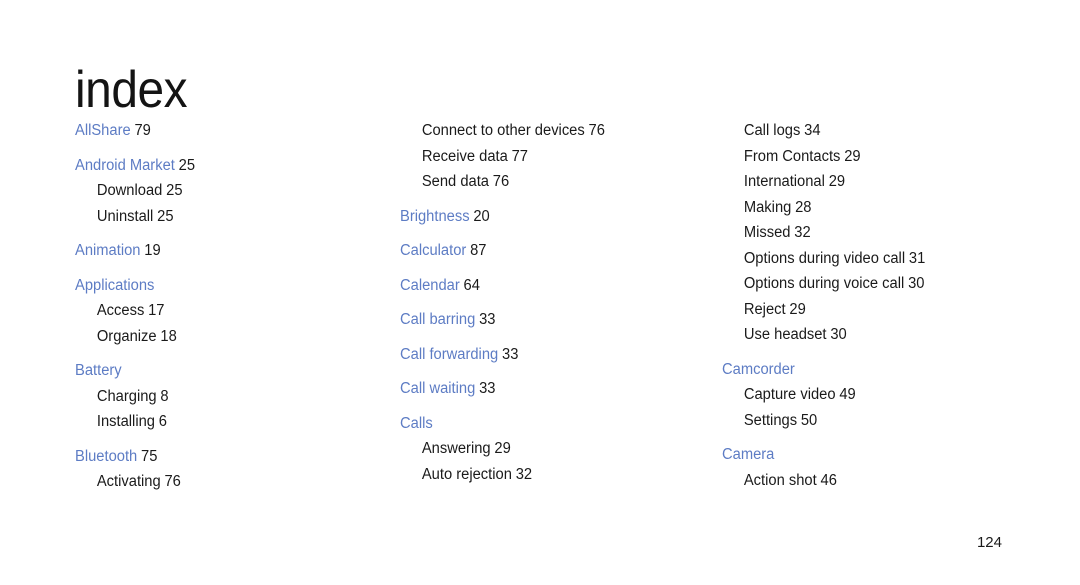 The image size is (1080, 585). What do you see at coordinates (847, 394) in the screenshot?
I see `subentry-page-number: 49` at bounding box center [847, 394].